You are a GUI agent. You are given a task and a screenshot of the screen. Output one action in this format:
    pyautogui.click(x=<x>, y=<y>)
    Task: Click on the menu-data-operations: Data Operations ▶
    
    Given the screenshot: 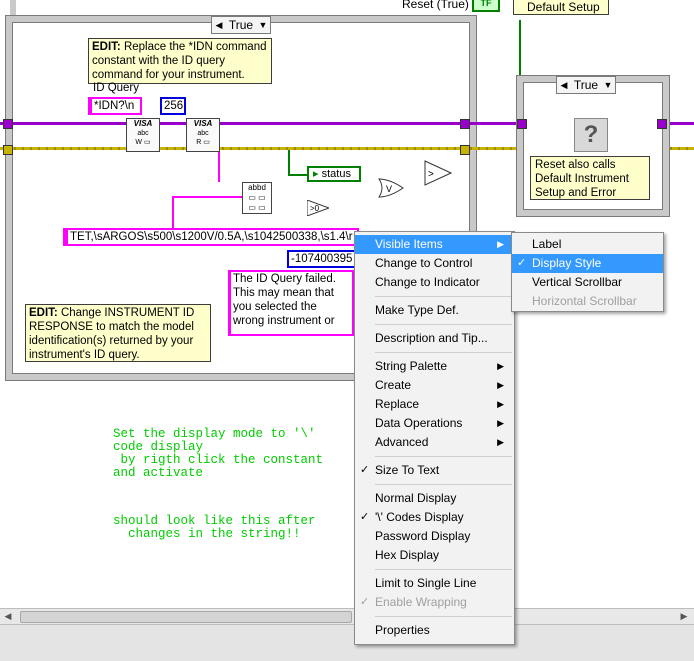 What is the action you would take?
    pyautogui.click(x=434, y=423)
    